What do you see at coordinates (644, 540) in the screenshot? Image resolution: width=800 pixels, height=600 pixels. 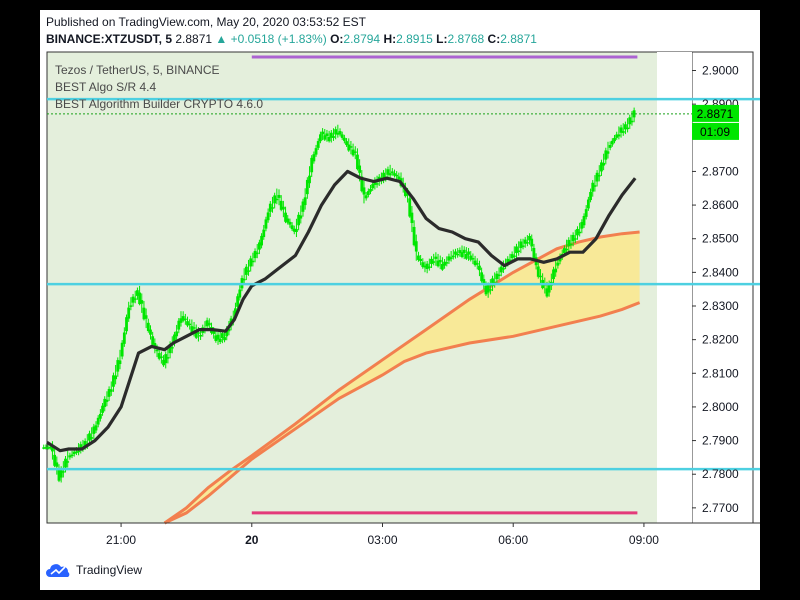 I see `time-tick-label: 09:00` at bounding box center [644, 540].